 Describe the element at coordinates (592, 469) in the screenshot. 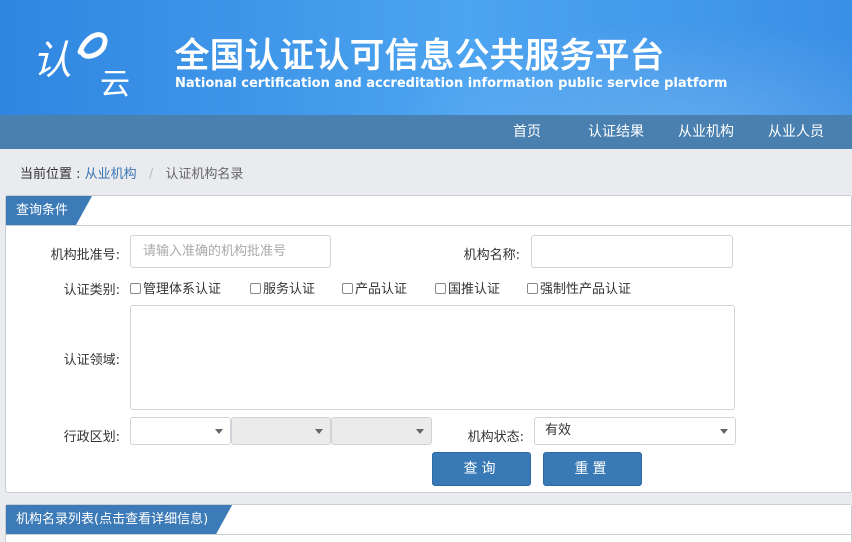

I see `reset-button: 重置` at that location.